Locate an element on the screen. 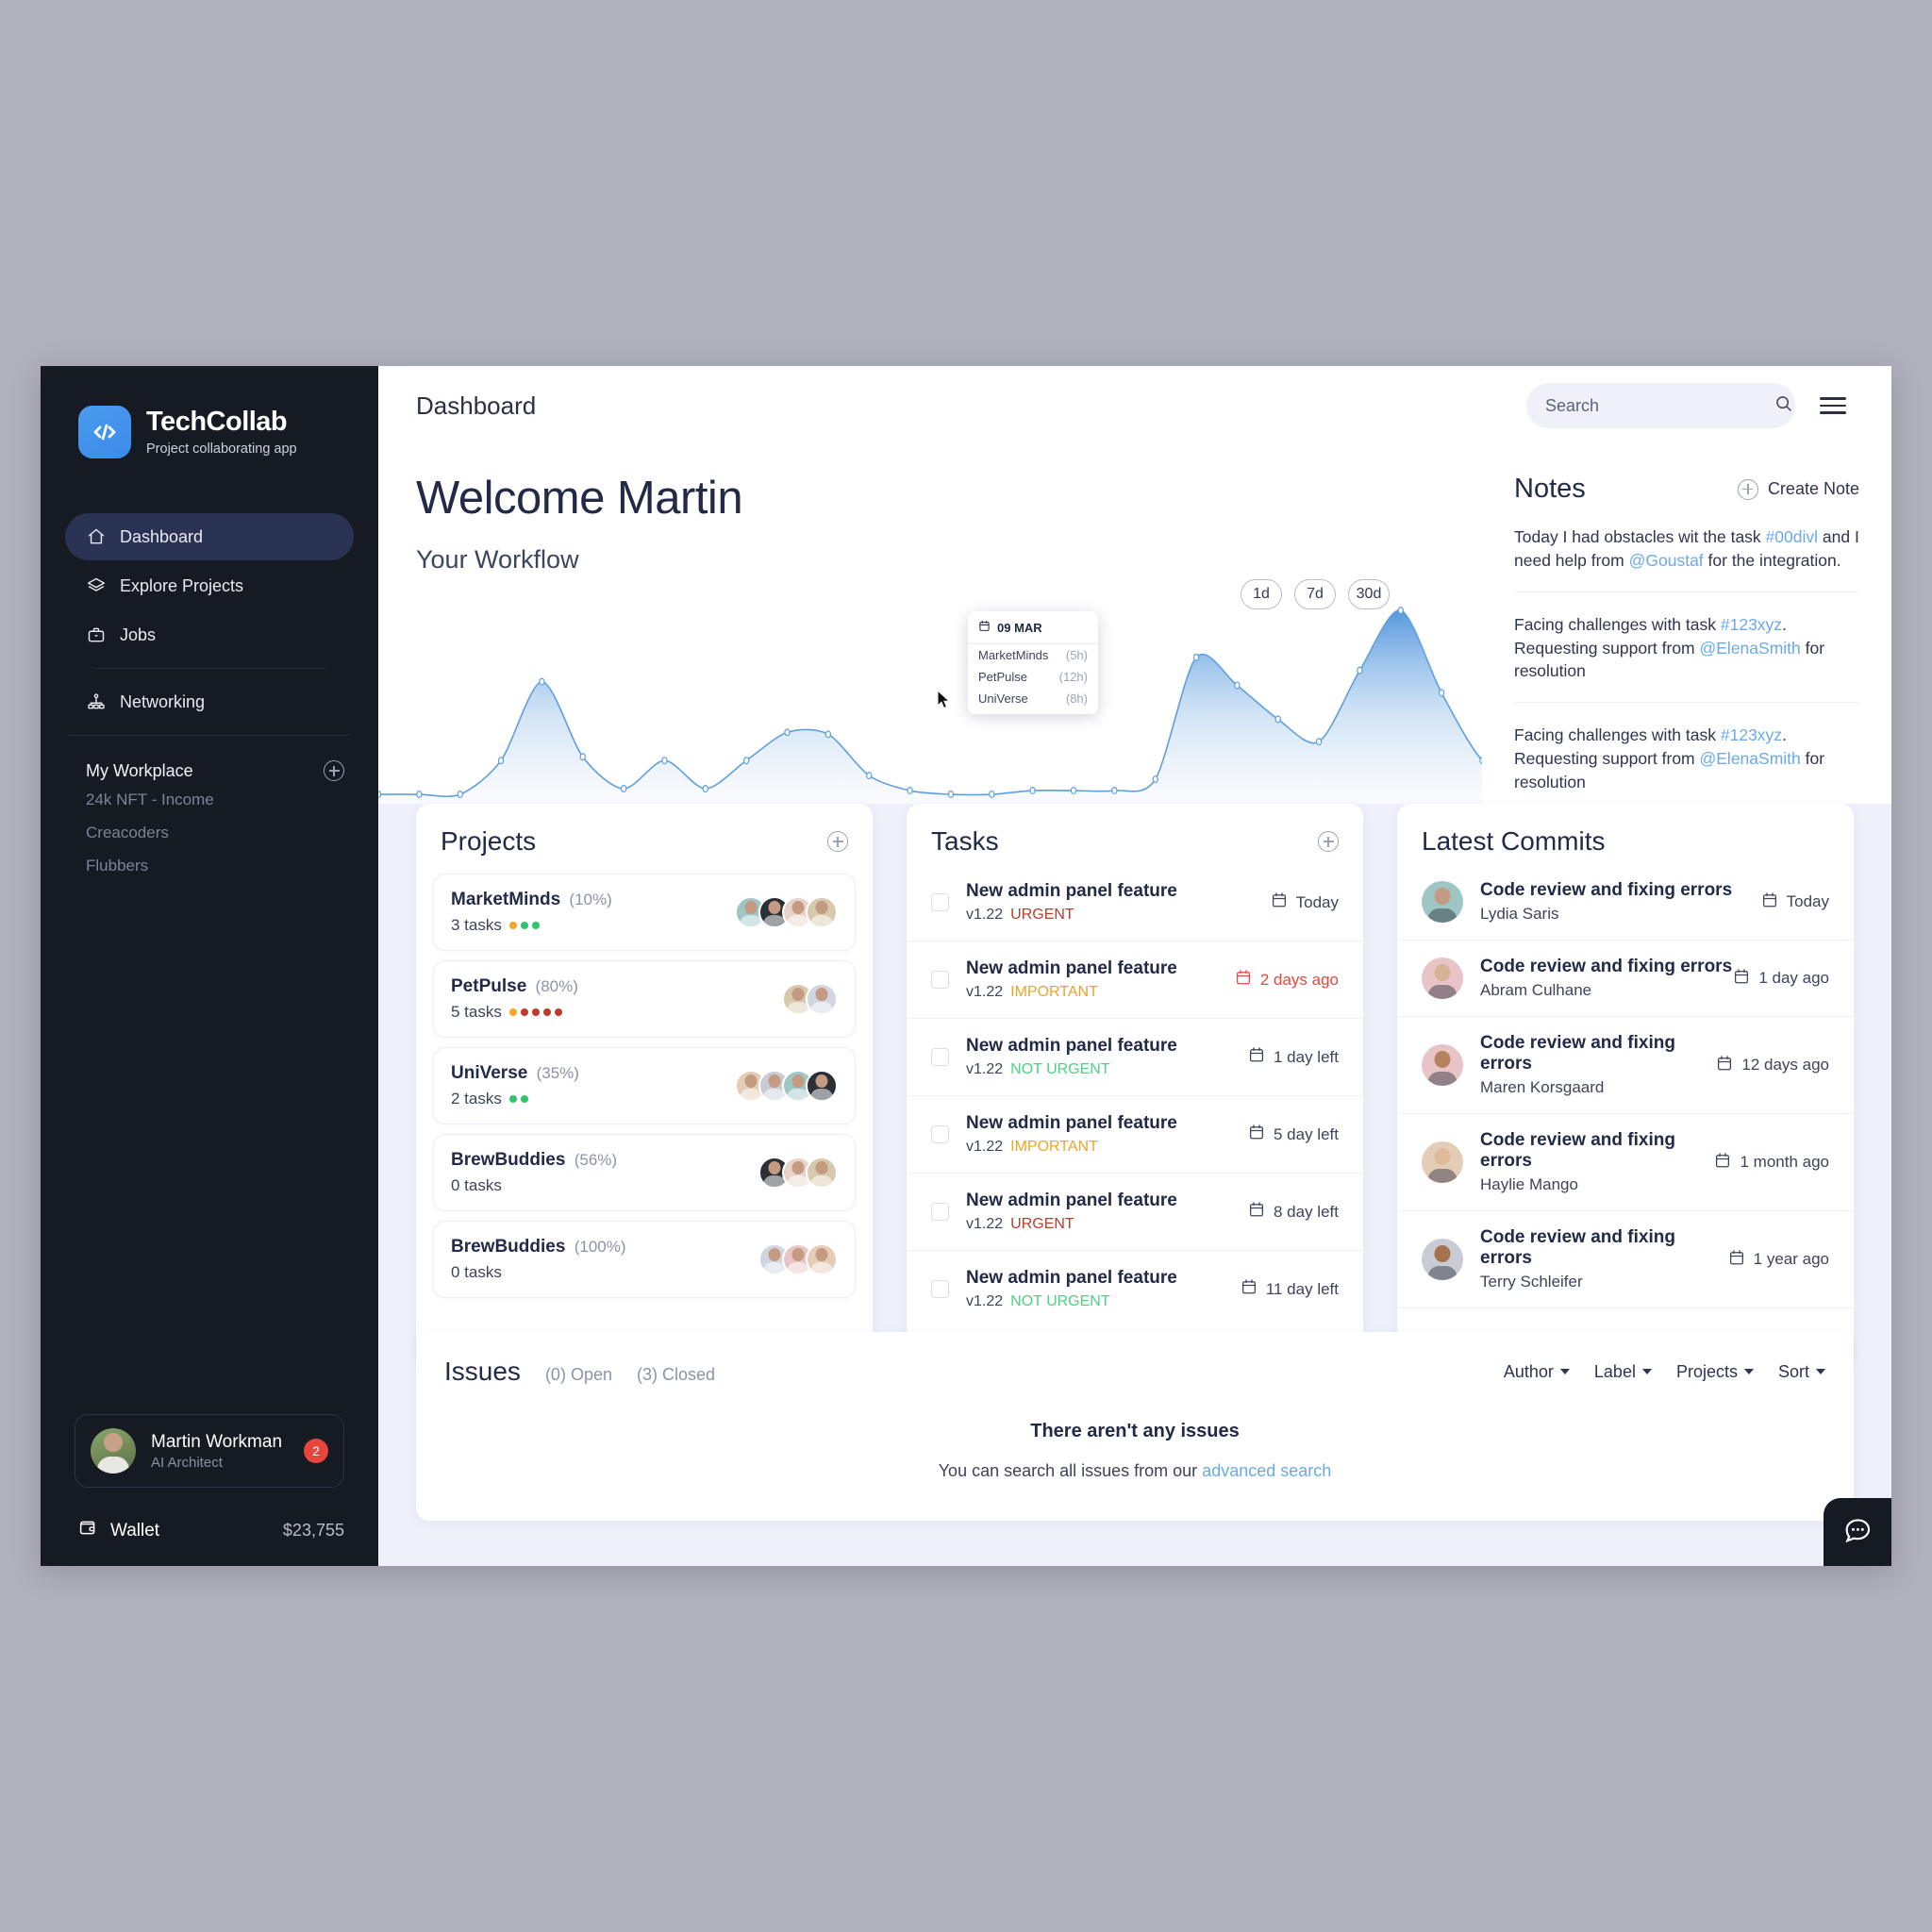 The width and height of the screenshot is (1932, 1932). workplace-header: My Workplace is located at coordinates (209, 763).